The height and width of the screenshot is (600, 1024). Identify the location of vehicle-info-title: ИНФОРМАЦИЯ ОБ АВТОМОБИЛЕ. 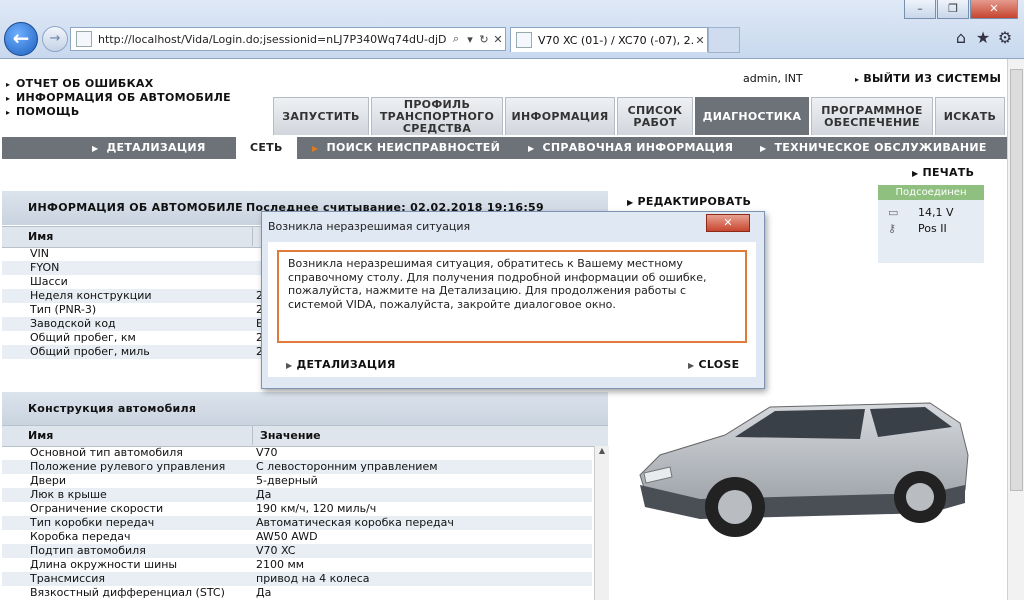
(135, 207).